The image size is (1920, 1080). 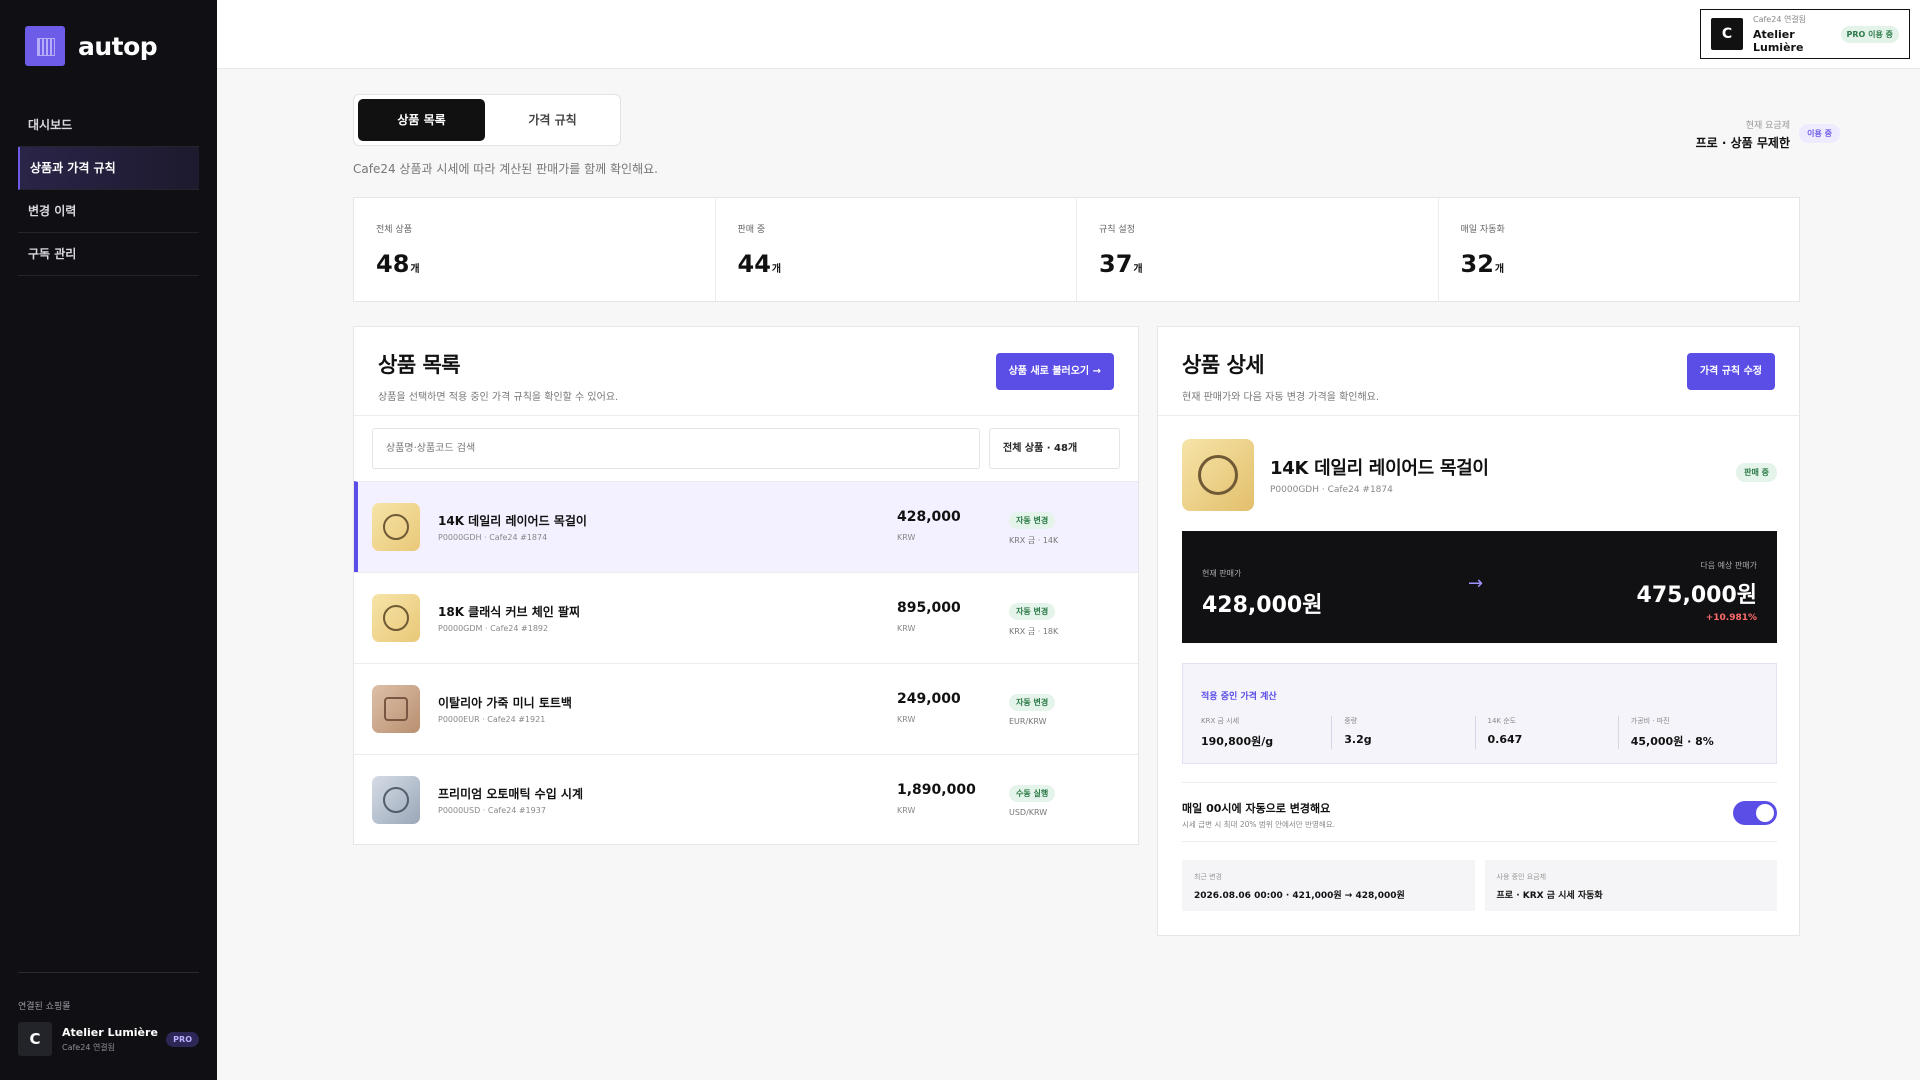 I want to click on calc-label: KRX 금 시세, so click(x=1220, y=721).